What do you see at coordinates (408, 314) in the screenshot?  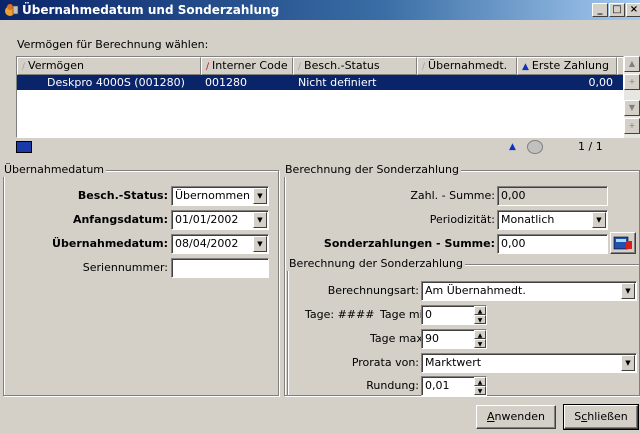 I see `tage-min-label: Tage min.:` at bounding box center [408, 314].